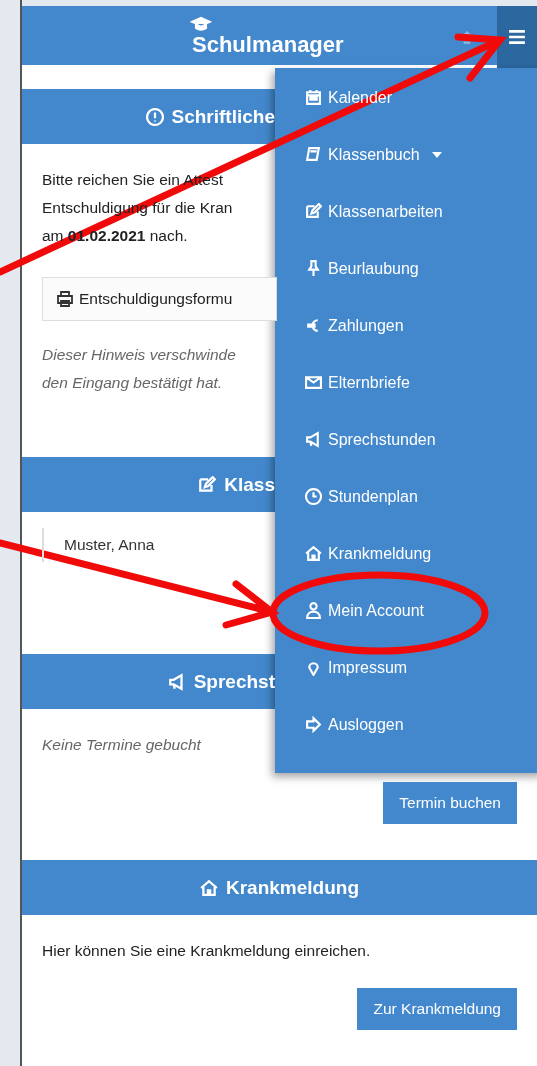 Image resolution: width=537 pixels, height=1066 pixels. What do you see at coordinates (406, 610) in the screenshot?
I see `menu-item: Mein Account` at bounding box center [406, 610].